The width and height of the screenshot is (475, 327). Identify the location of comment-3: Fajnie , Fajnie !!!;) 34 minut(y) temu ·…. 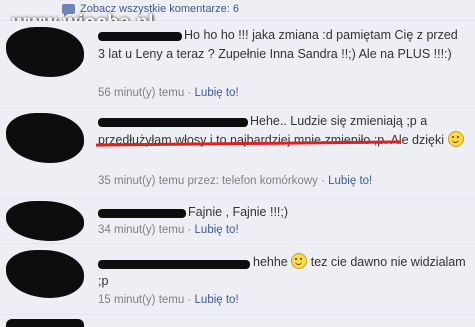
(237, 221).